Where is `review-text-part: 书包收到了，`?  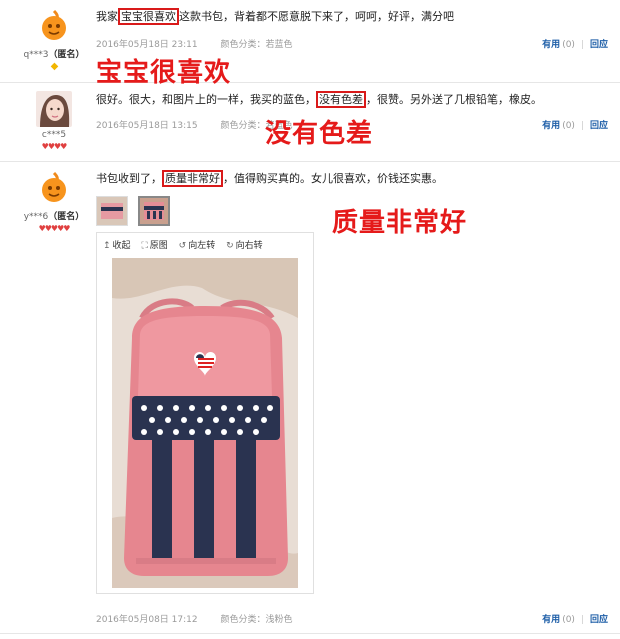
review-text-part: 书包收到了， is located at coordinates (129, 178).